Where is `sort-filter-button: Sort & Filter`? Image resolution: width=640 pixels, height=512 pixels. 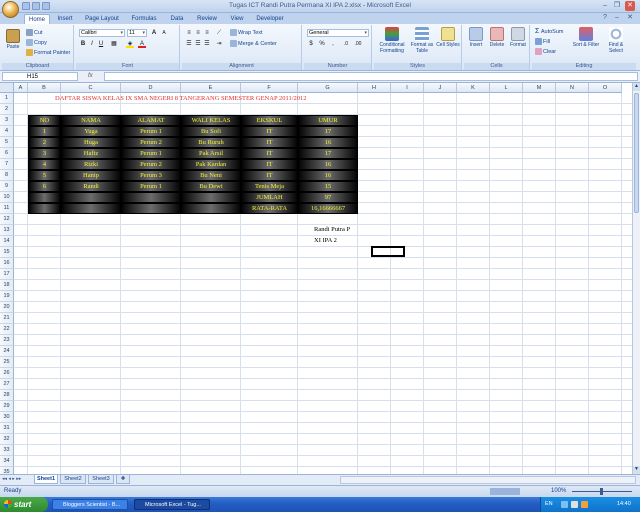 sort-filter-button: Sort & Filter is located at coordinates (586, 37).